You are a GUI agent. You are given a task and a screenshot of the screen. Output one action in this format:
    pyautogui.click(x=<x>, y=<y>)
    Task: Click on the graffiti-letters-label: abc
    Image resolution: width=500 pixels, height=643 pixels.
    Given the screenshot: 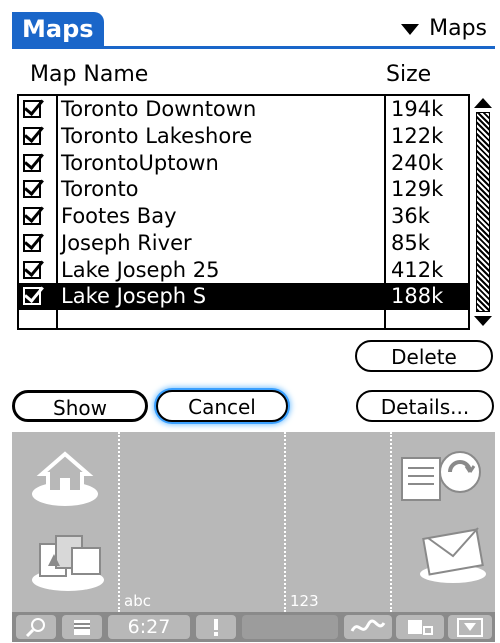 What is the action you would take?
    pyautogui.click(x=137, y=601)
    